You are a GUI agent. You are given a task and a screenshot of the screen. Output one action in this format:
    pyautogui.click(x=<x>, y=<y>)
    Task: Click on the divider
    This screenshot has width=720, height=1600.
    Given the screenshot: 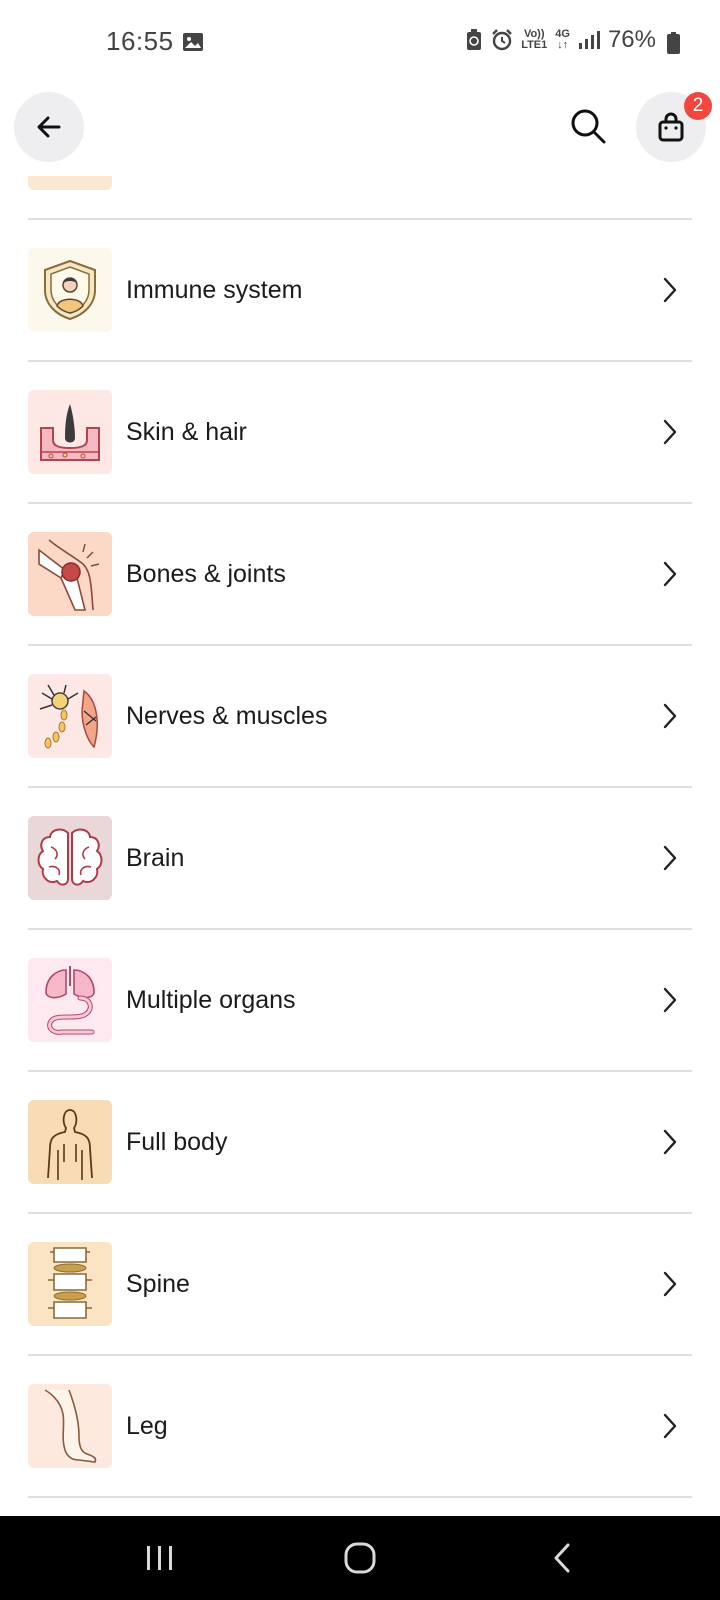 What is the action you would take?
    pyautogui.click(x=360, y=1497)
    